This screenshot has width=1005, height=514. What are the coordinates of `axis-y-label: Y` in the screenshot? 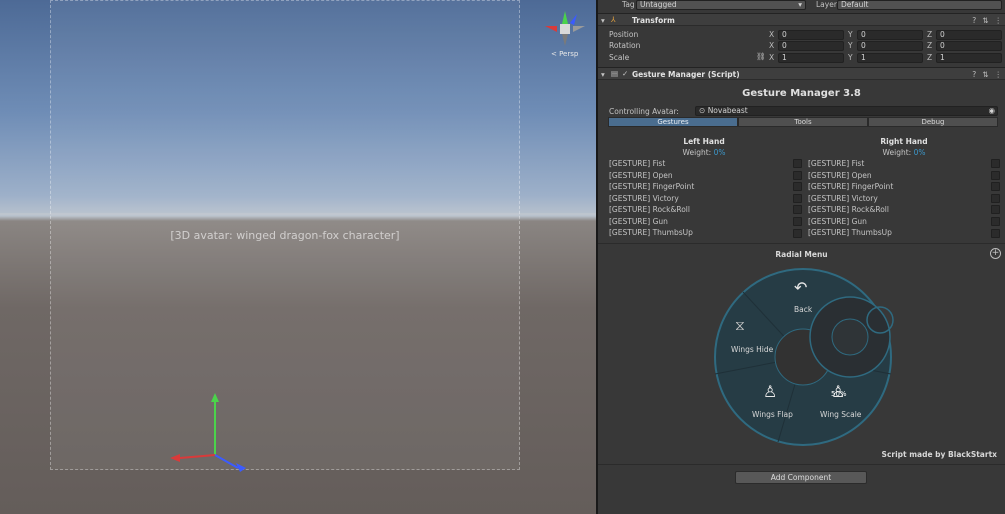 It's located at (850, 45).